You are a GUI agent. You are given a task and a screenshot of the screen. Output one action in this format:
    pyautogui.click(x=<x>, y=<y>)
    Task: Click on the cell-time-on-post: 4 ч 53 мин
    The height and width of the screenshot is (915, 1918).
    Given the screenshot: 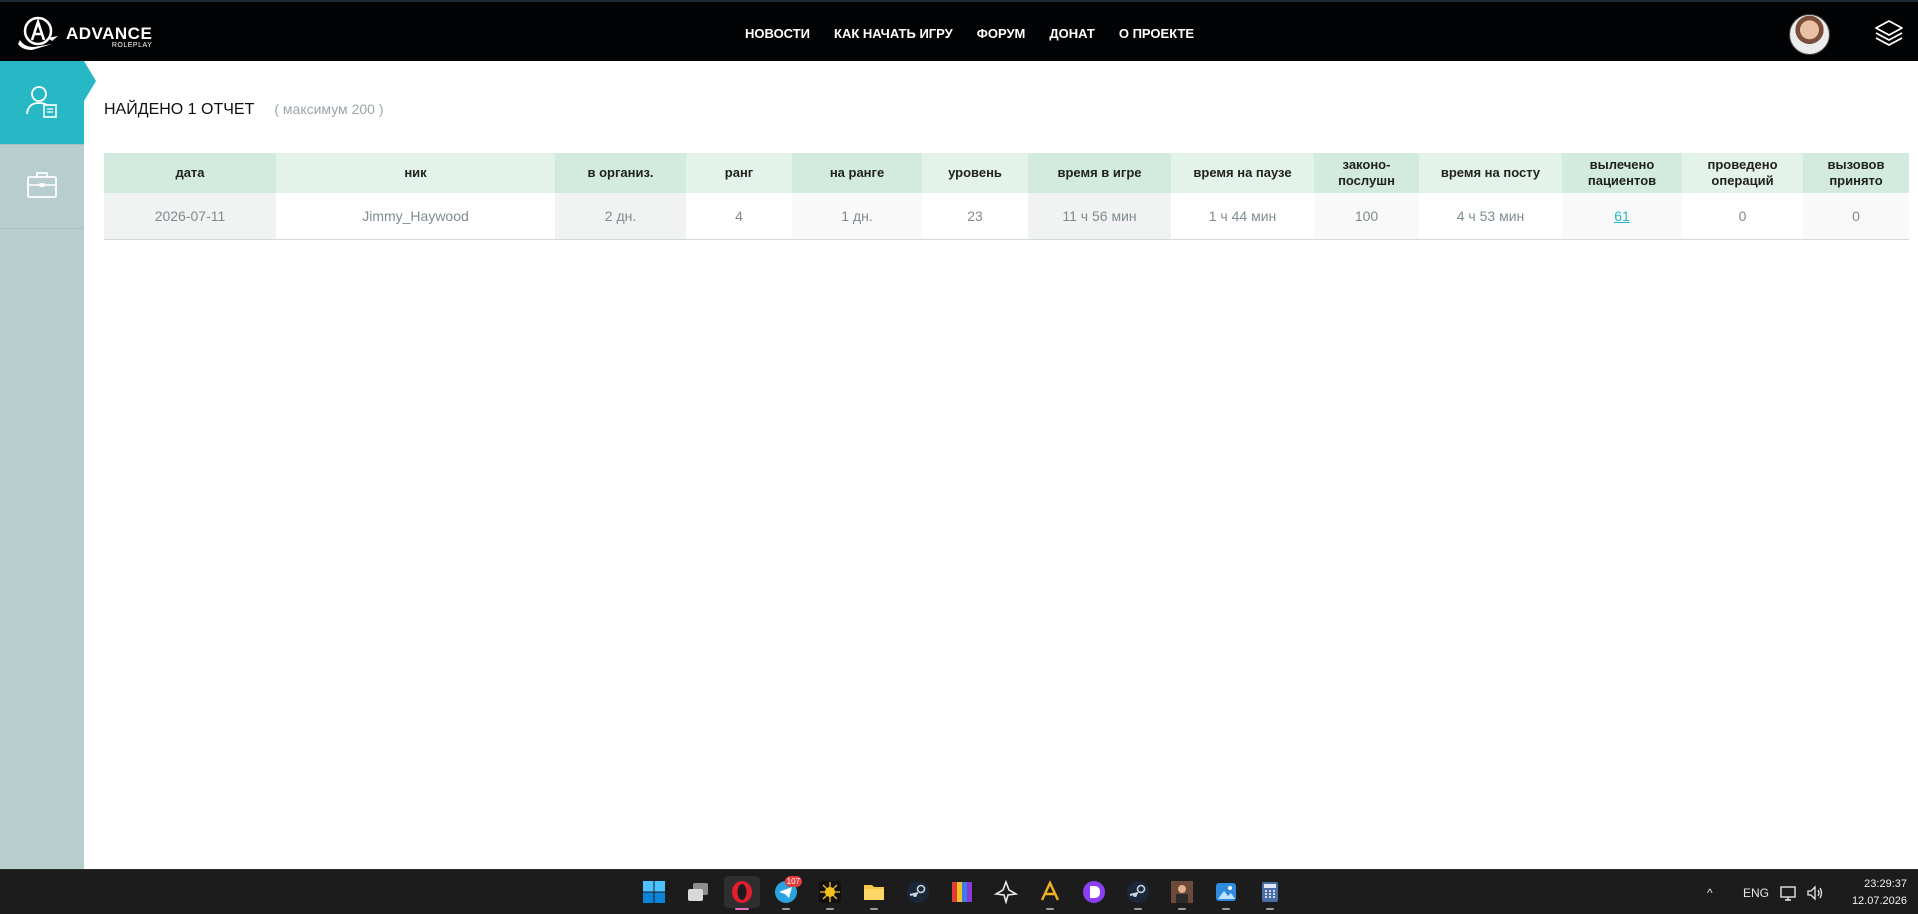 What is the action you would take?
    pyautogui.click(x=1490, y=216)
    